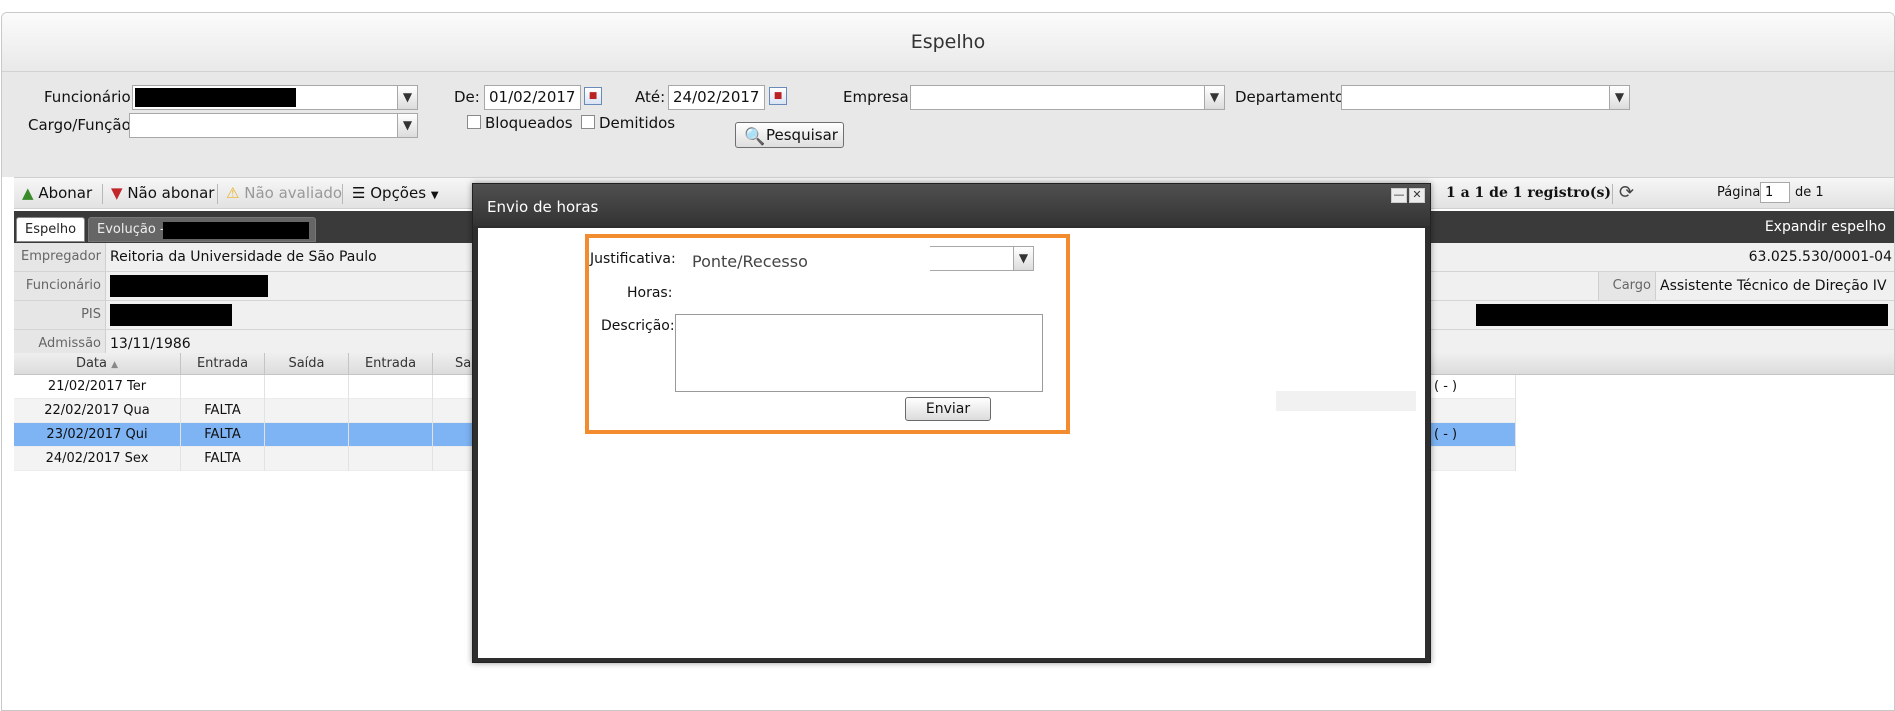 The width and height of the screenshot is (1895, 711). What do you see at coordinates (391, 364) in the screenshot?
I see `col-entrada-2: Entrada` at bounding box center [391, 364].